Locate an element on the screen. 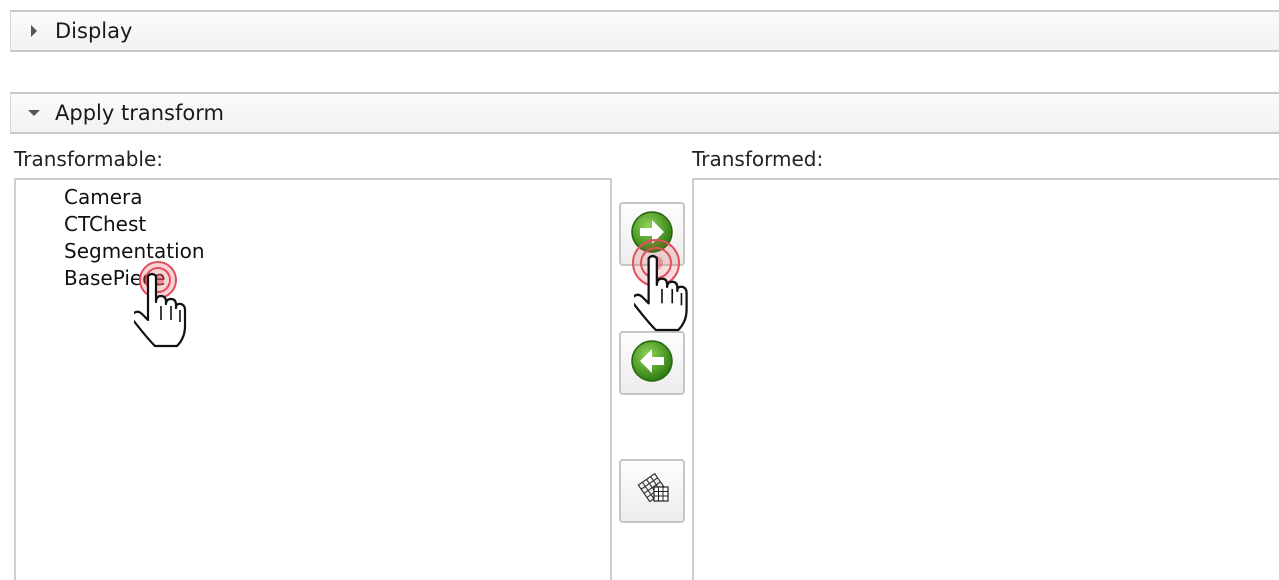 The height and width of the screenshot is (580, 1279). collapsed-arrow-icon is located at coordinates (34, 31).